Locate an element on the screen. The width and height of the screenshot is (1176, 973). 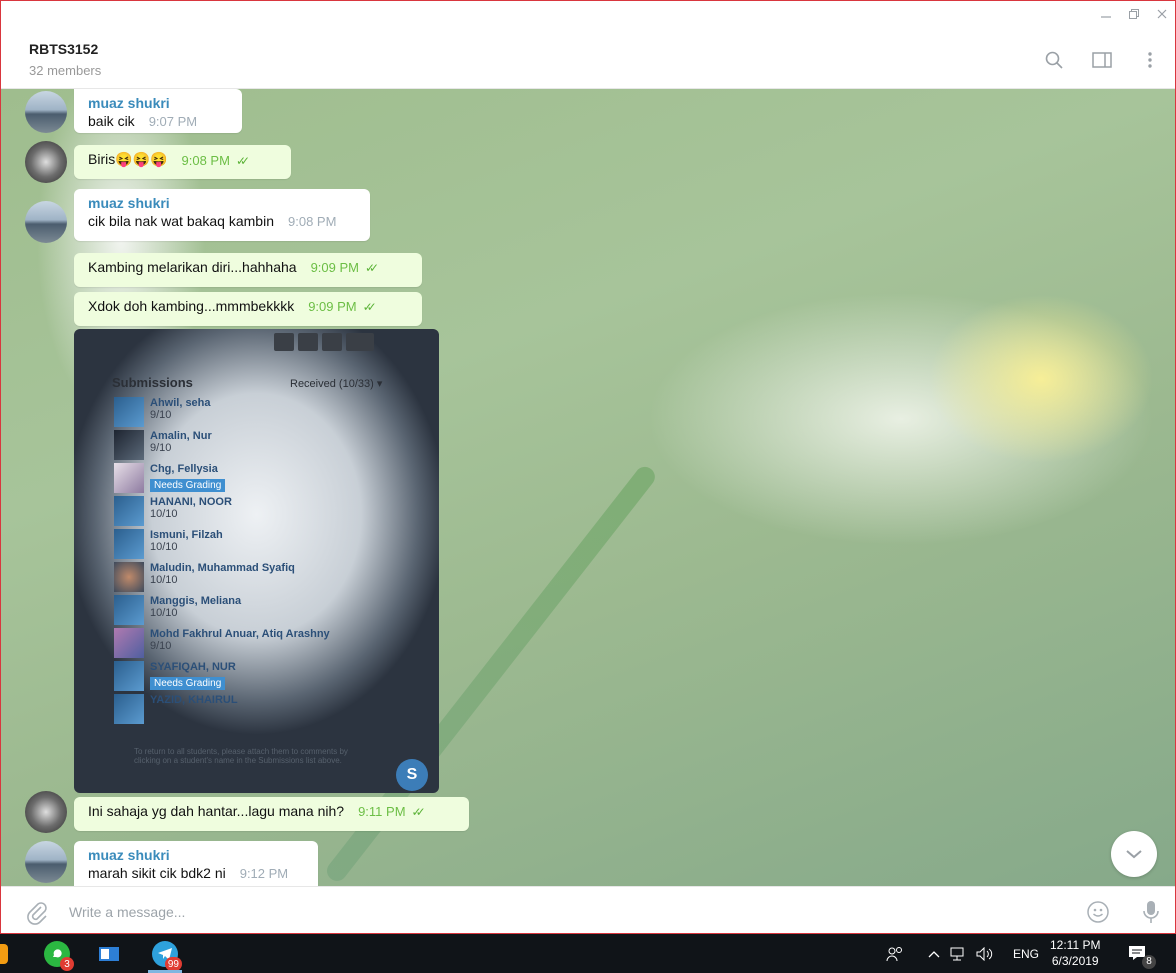
list-item: Maludin, Muhammad Syafiq 10/10 is located at coordinates (259, 578).